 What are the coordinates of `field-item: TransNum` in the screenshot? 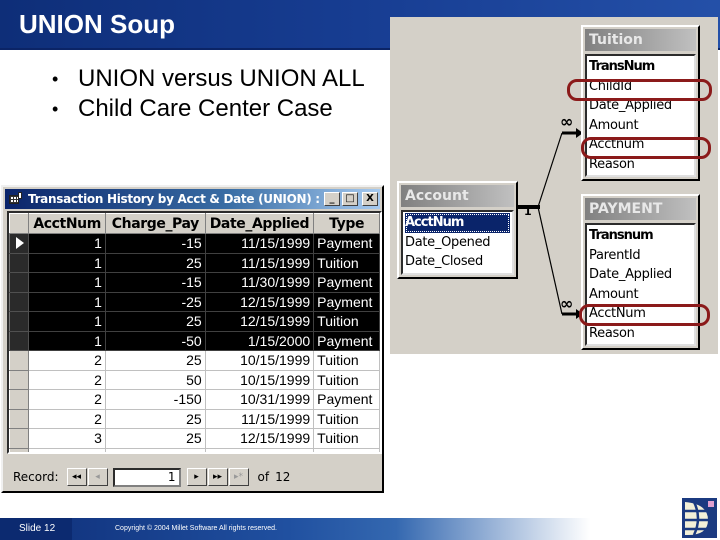 It's located at (640, 67).